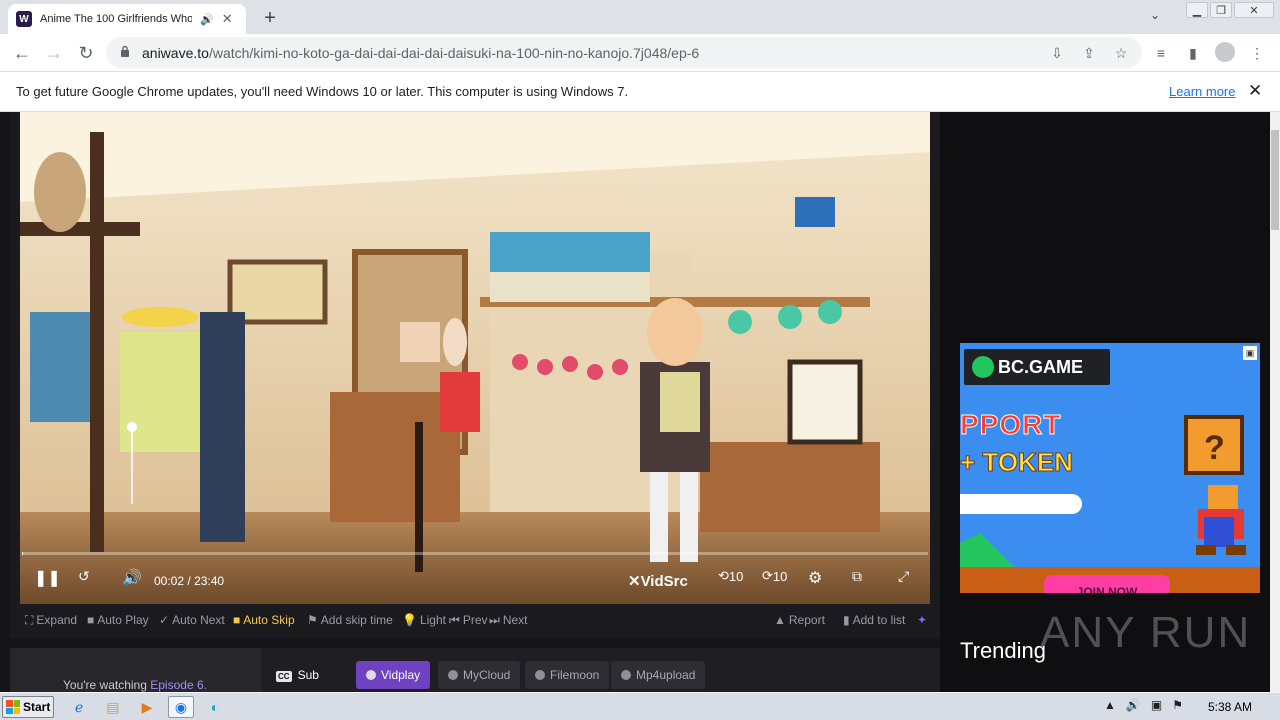 The height and width of the screenshot is (720, 1280). Describe the element at coordinates (575, 675) in the screenshot. I see `server-label: Filemoon` at that location.